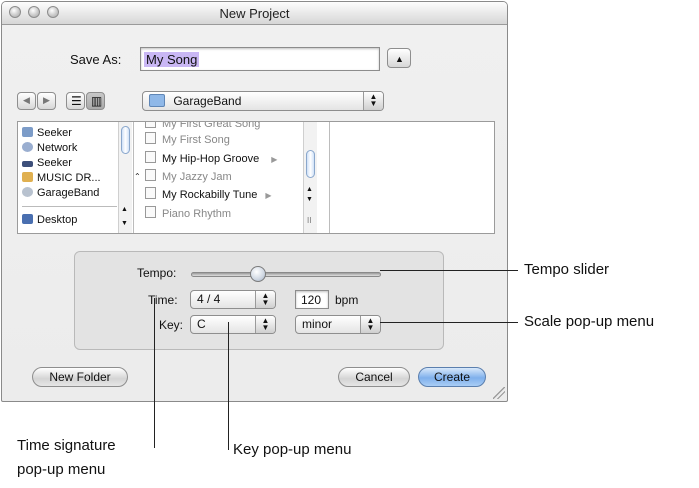 The height and width of the screenshot is (488, 699). What do you see at coordinates (233, 299) in the screenshot?
I see `time-signature-popup: 4 / 4 ▲ ▼` at bounding box center [233, 299].